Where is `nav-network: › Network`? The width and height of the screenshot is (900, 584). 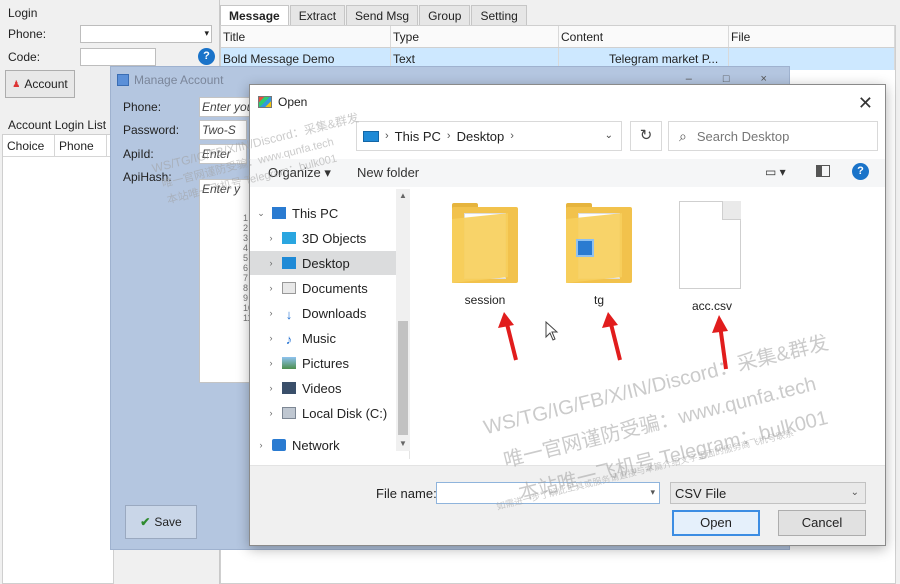 nav-network: › Network is located at coordinates (323, 445).